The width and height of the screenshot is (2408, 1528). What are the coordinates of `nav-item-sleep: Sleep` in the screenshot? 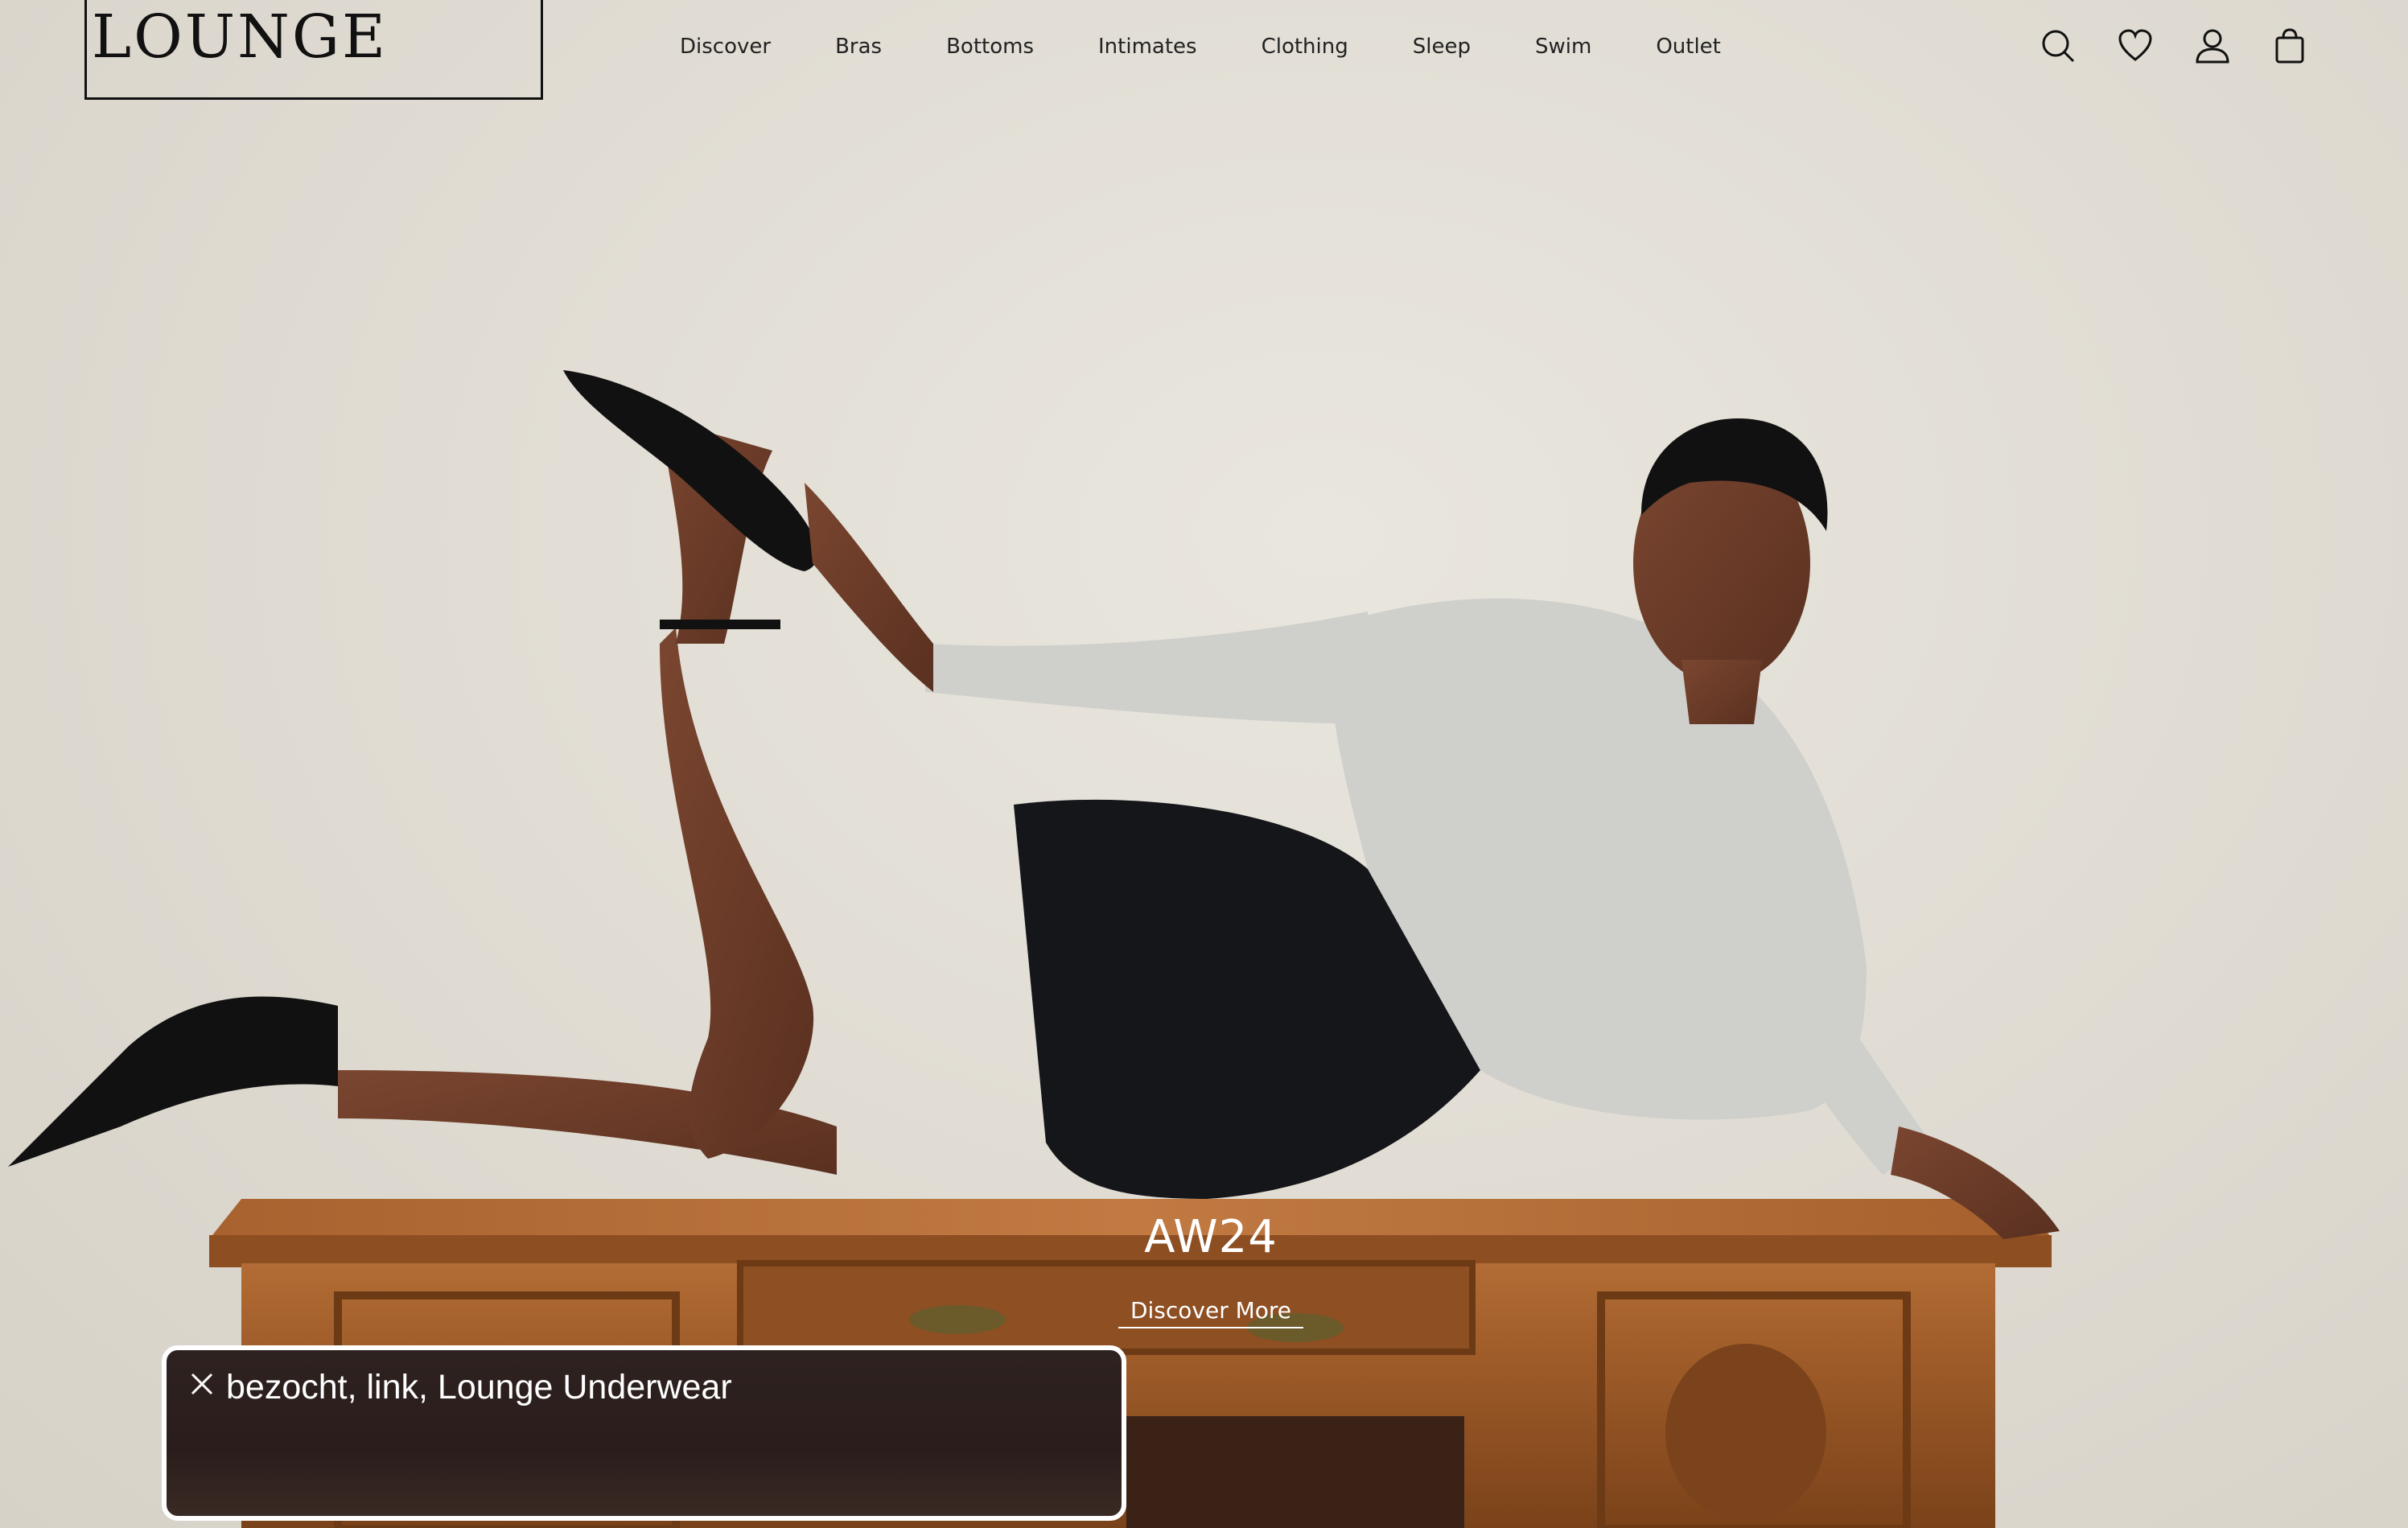 It's located at (1442, 47).